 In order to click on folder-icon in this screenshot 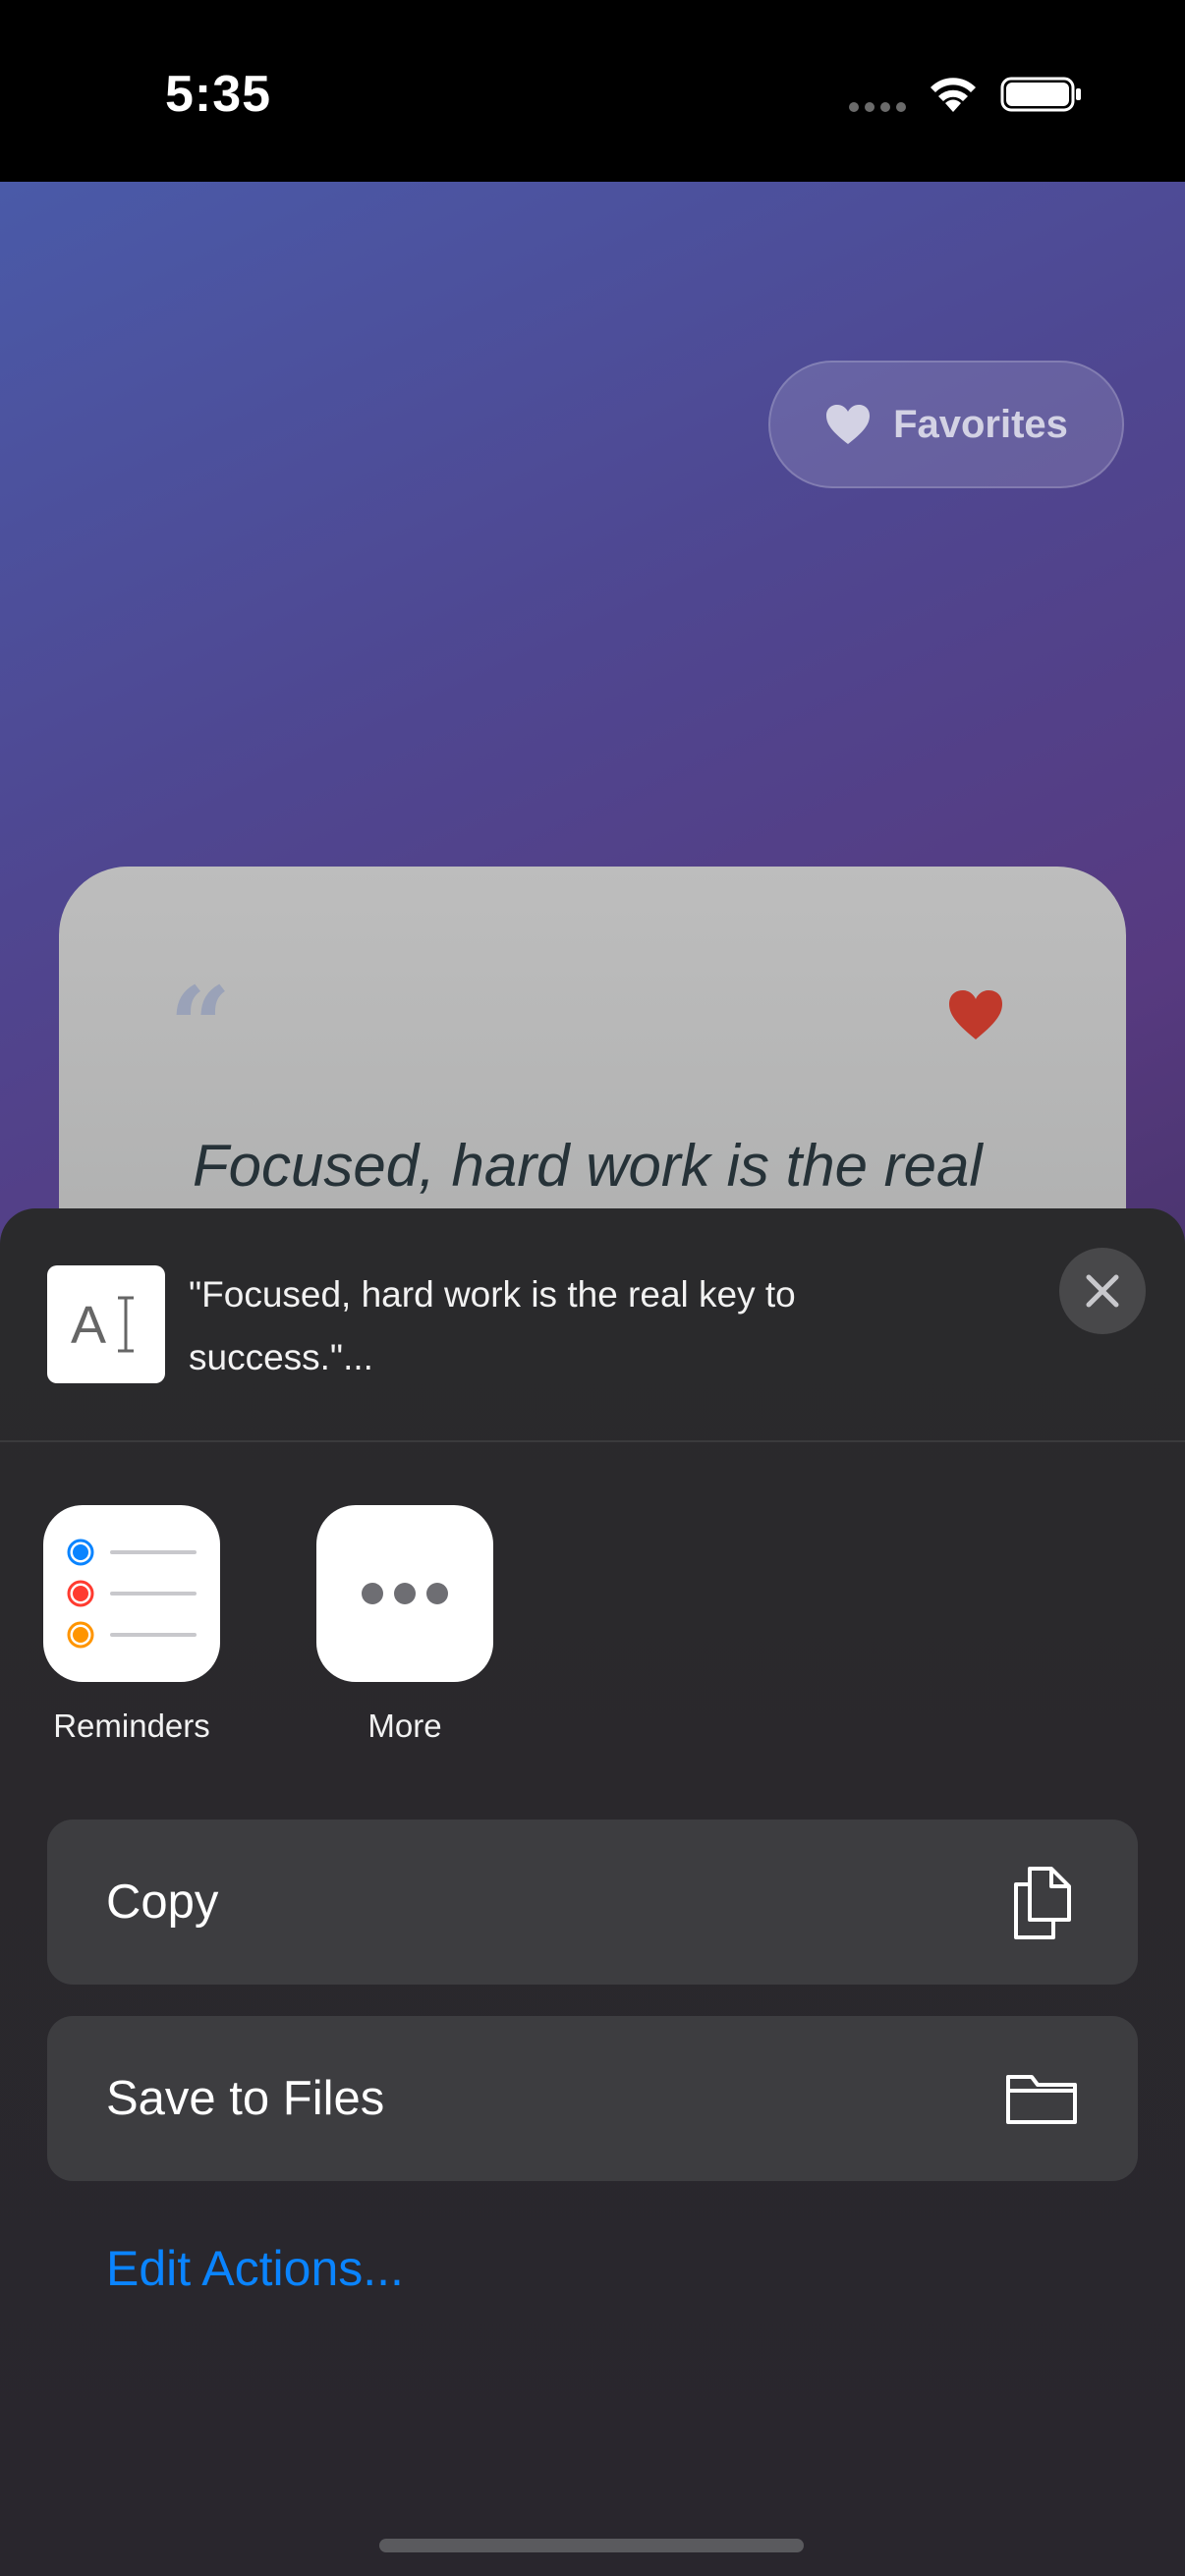, I will do `click(1041, 2099)`.